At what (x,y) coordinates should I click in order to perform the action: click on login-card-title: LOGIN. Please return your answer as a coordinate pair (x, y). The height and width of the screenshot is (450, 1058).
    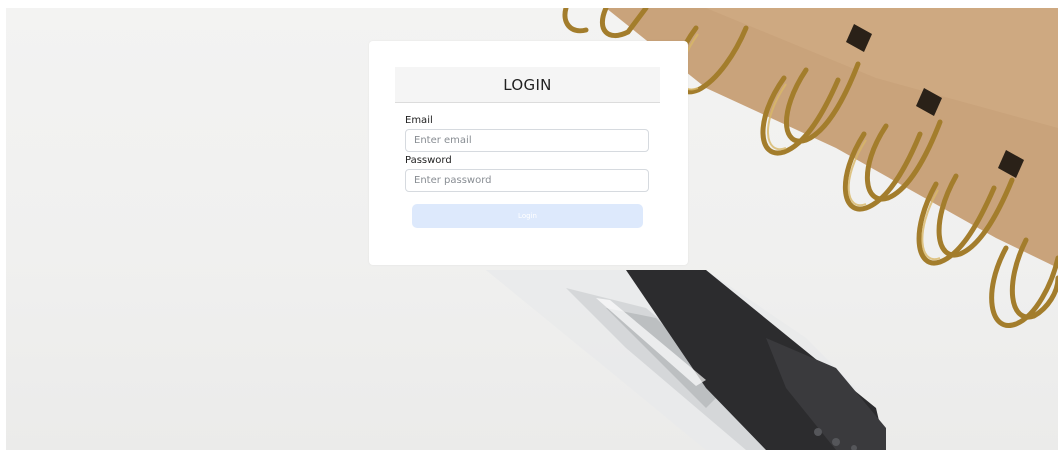
    Looking at the image, I should click on (527, 85).